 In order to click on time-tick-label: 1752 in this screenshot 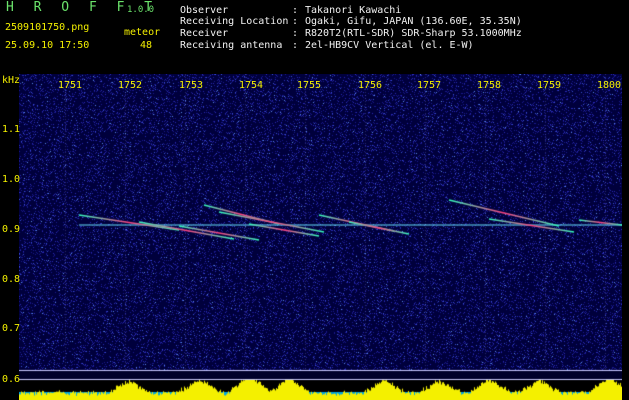, I will do `click(130, 85)`.